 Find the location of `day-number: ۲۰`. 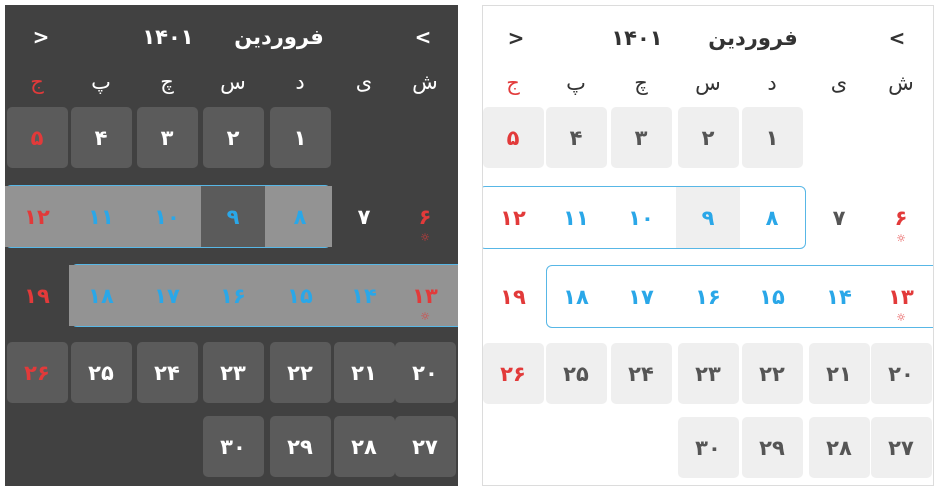

day-number: ۲۰ is located at coordinates (901, 373).